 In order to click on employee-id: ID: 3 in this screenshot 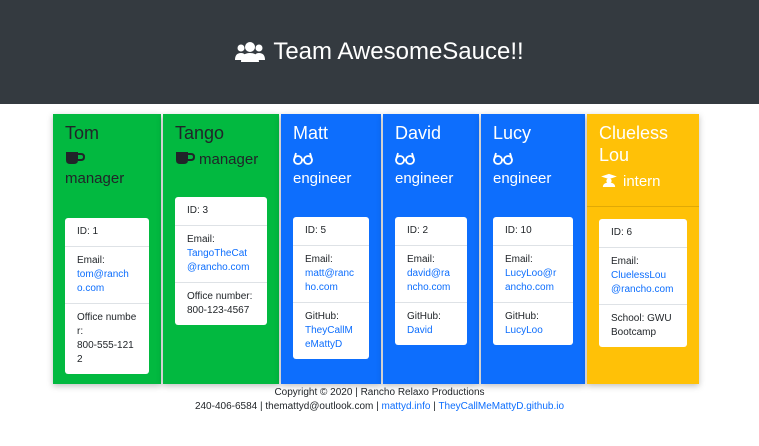, I will do `click(221, 211)`.